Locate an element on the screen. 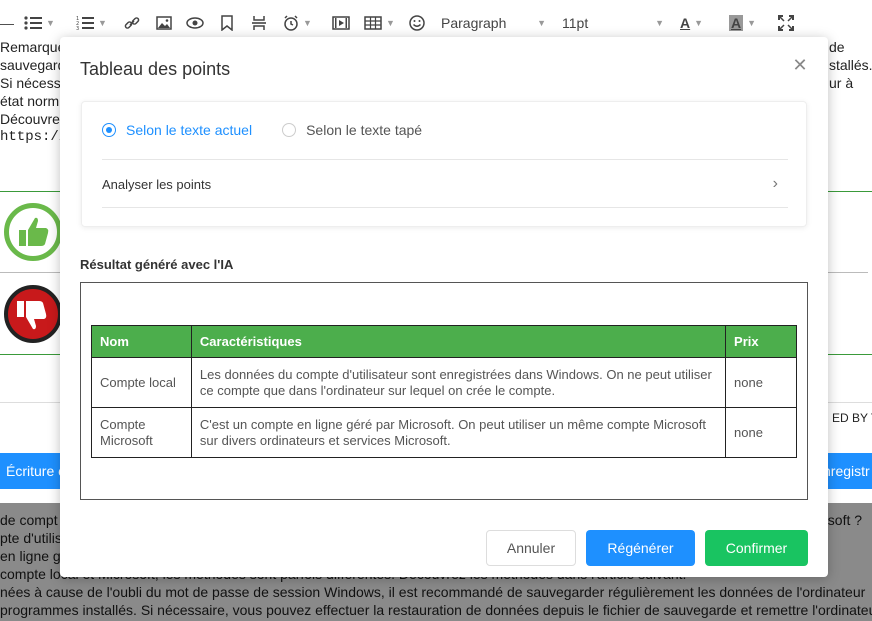  bg-text-line: en ligne g is located at coordinates (30, 556).